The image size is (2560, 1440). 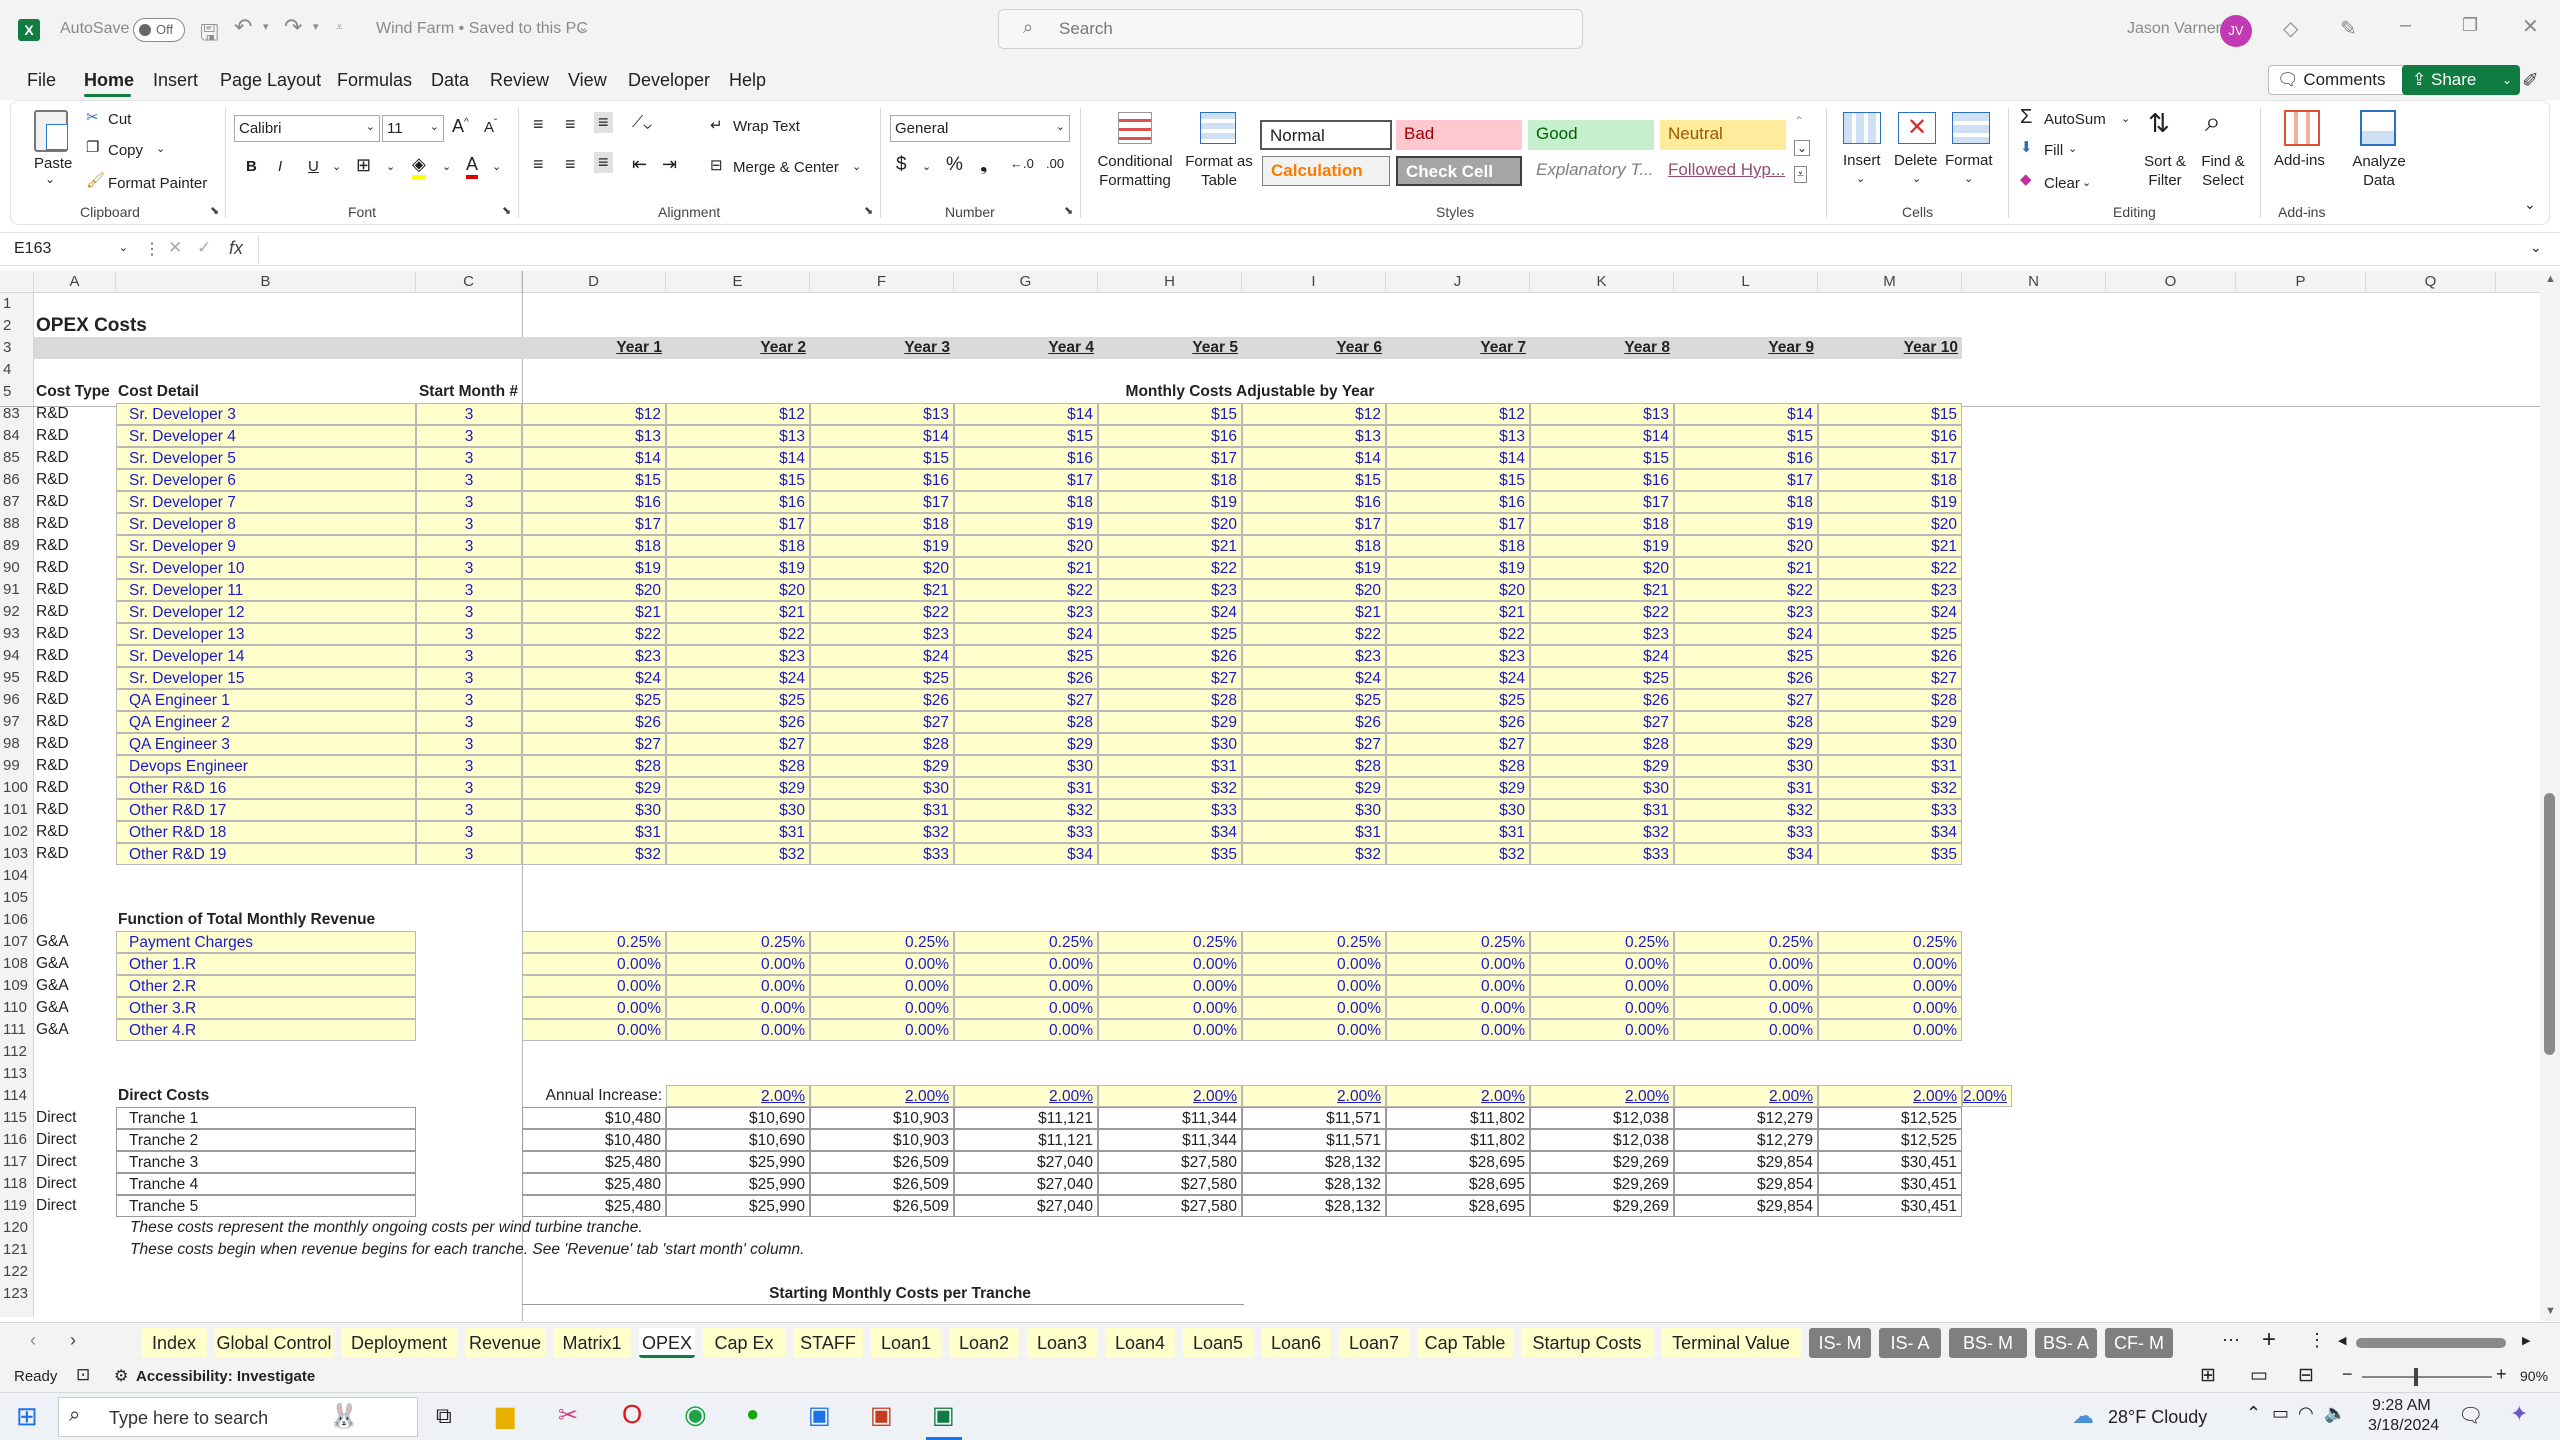 I want to click on tray-chevron-icon: ⌃, so click(x=2253, y=1413).